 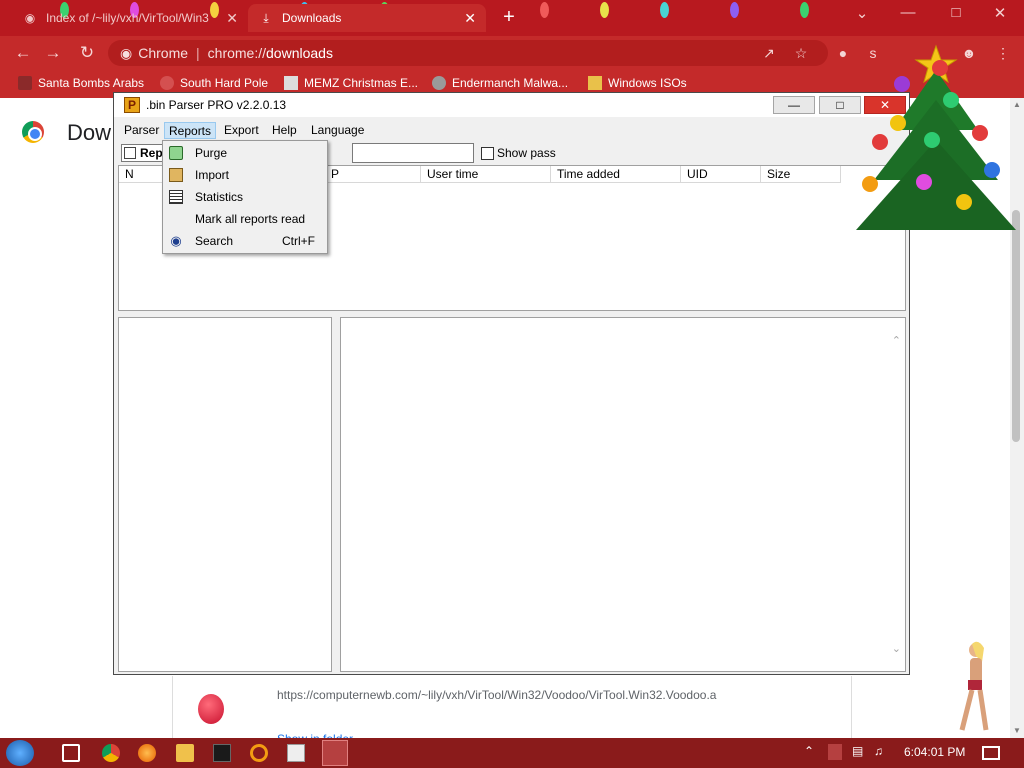 I want to click on firefox-taskbar-icon, so click(x=147, y=753).